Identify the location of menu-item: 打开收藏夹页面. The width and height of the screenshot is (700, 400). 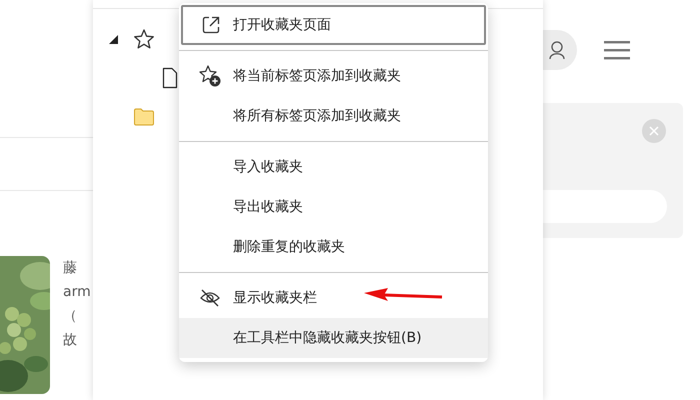
(333, 25).